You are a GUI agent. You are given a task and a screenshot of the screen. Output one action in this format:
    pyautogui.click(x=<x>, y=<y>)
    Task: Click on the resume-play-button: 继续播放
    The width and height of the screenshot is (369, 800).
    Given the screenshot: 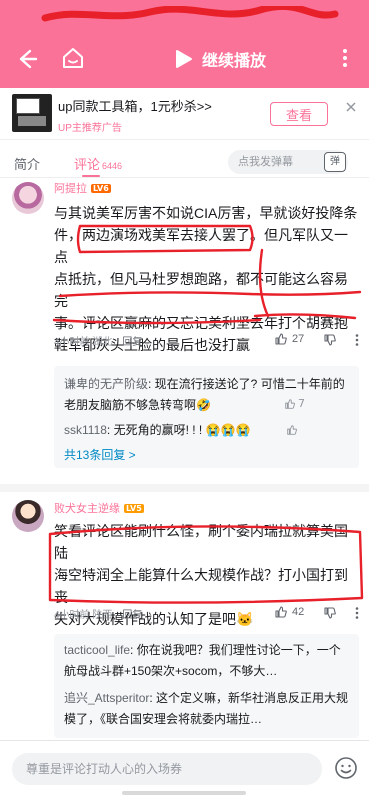 What is the action you would take?
    pyautogui.click(x=219, y=59)
    